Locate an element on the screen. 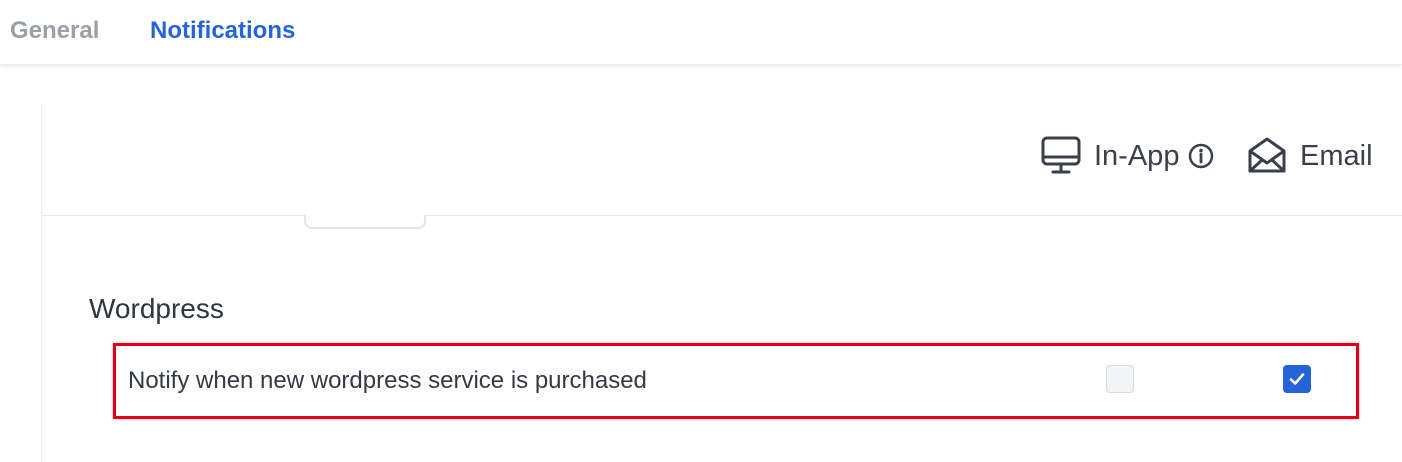 The width and height of the screenshot is (1402, 462). channel-email: Email is located at coordinates (1309, 156).